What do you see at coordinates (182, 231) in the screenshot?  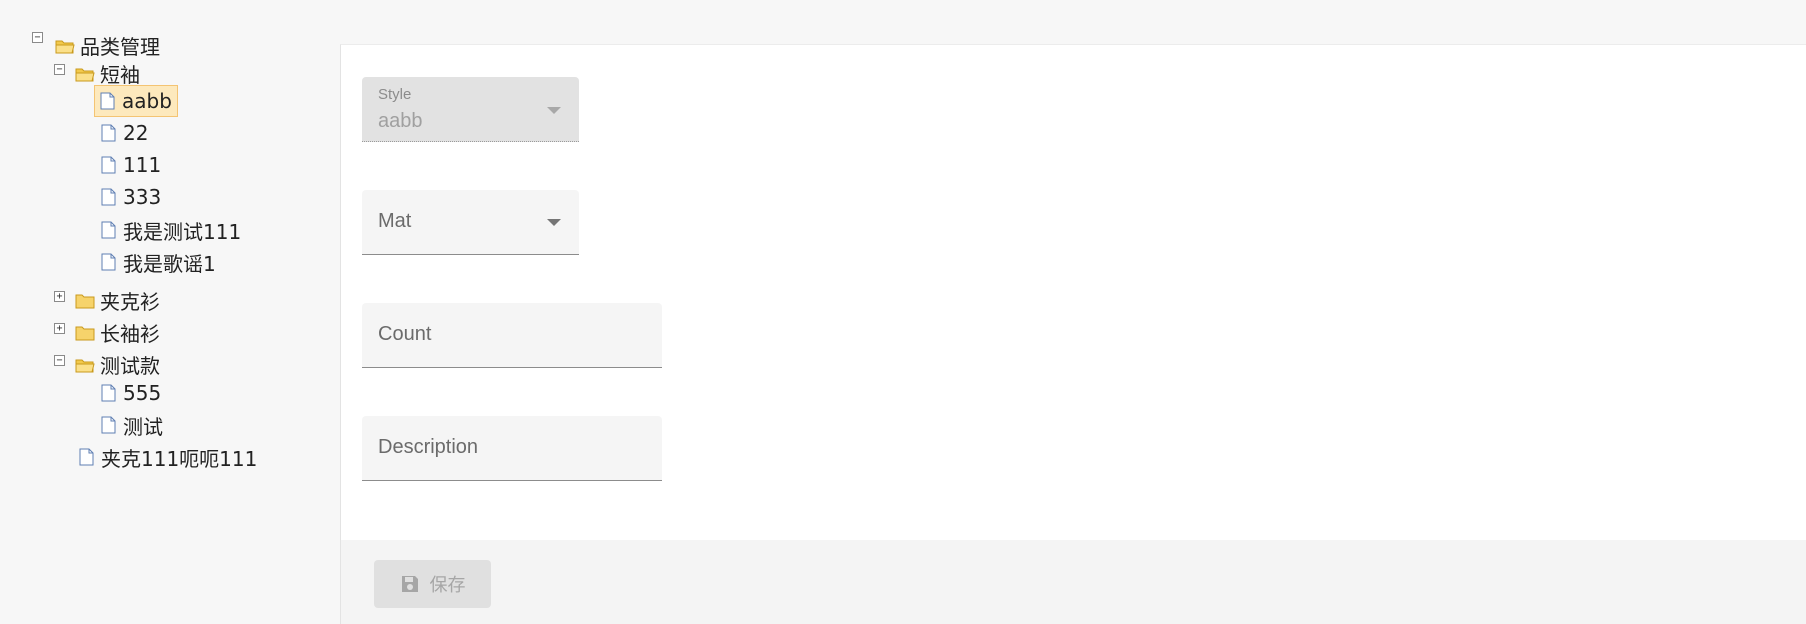 I see `tree-node-label: 我是测试111` at bounding box center [182, 231].